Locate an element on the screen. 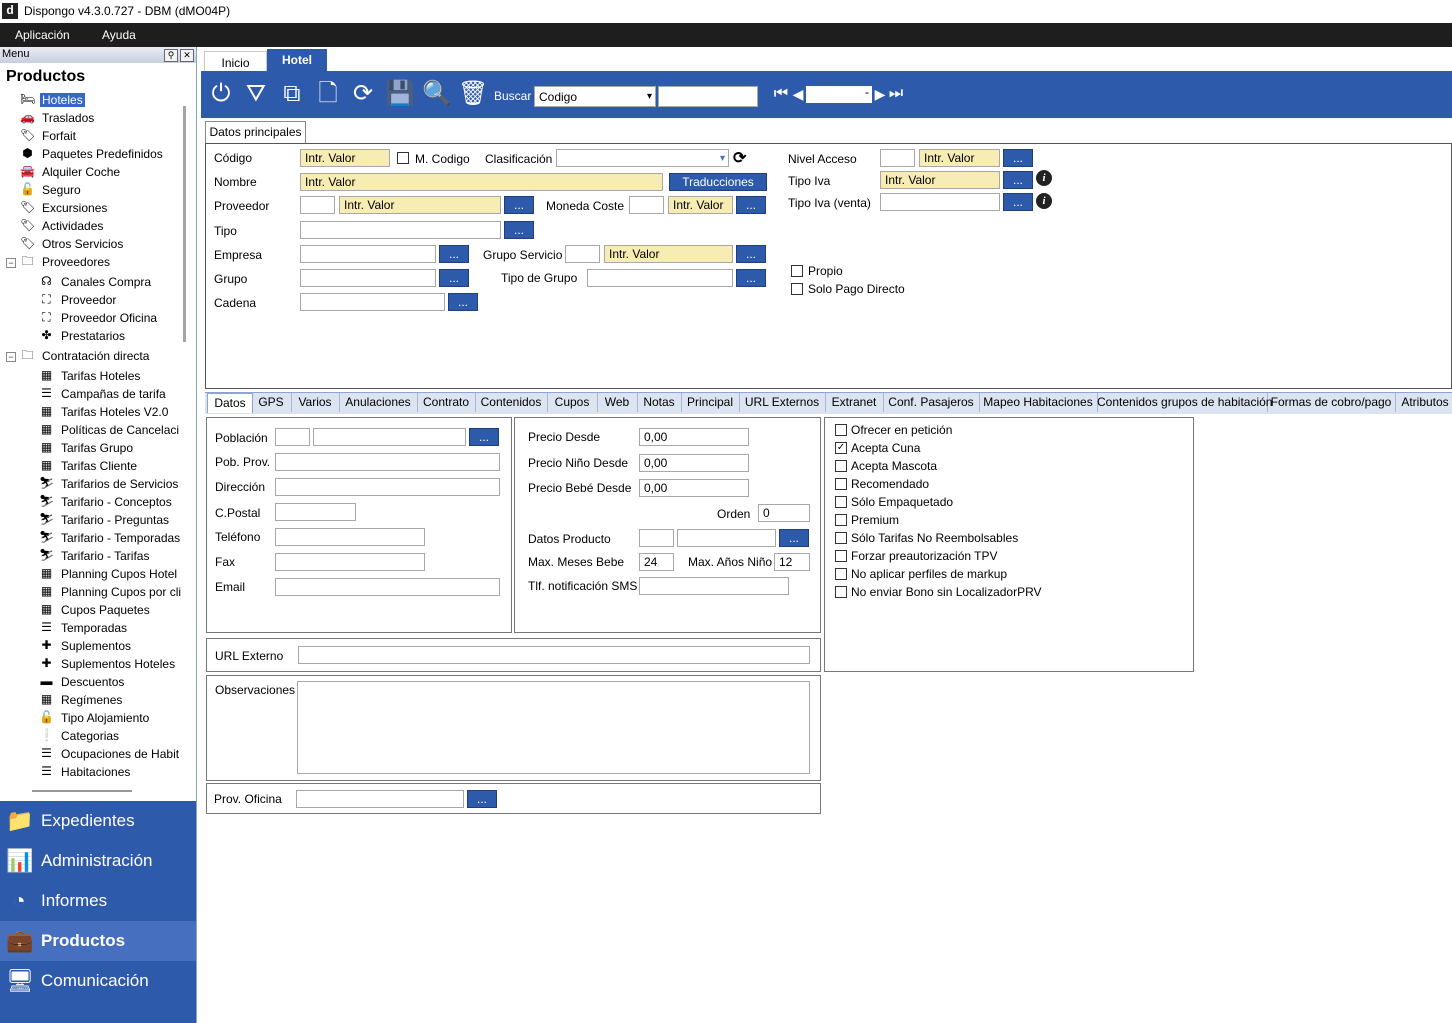 The height and width of the screenshot is (1023, 1452). datos-producto-input is located at coordinates (726, 538).